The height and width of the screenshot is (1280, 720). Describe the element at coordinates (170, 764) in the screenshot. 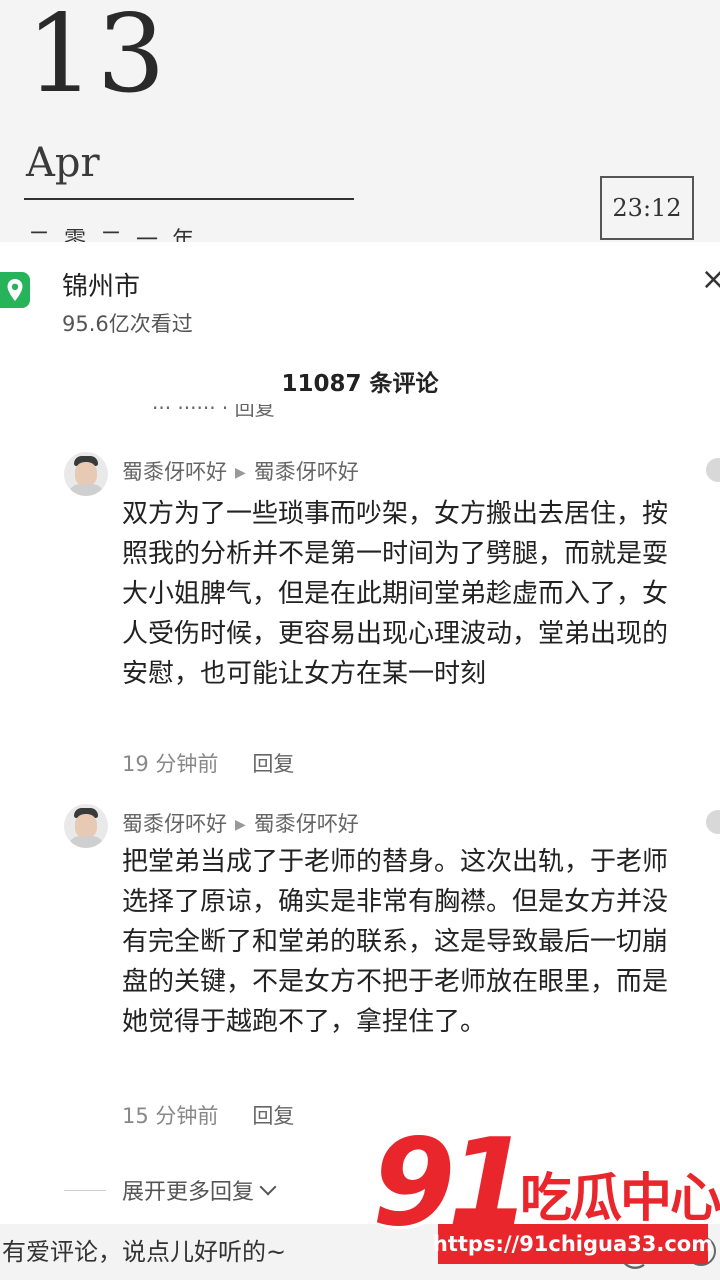

I see `comment-time: 19 分钟前` at that location.